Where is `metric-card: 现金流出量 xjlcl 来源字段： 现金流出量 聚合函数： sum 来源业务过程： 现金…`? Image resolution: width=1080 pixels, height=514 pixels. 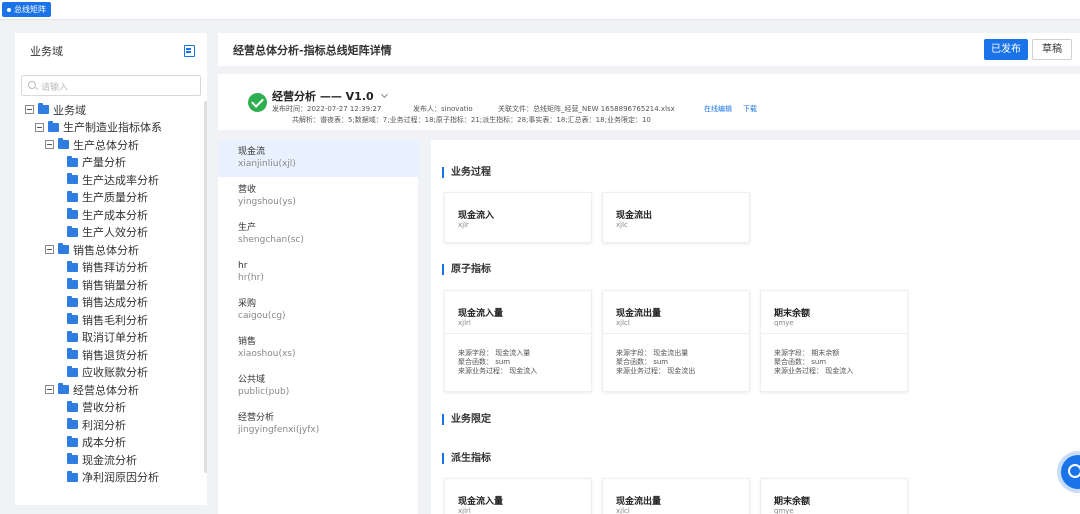
metric-card: 现金流出量 xjlcl 来源字段： 现金流出量 聚合函数： sum 来源业务过程： 现金… is located at coordinates (676, 341).